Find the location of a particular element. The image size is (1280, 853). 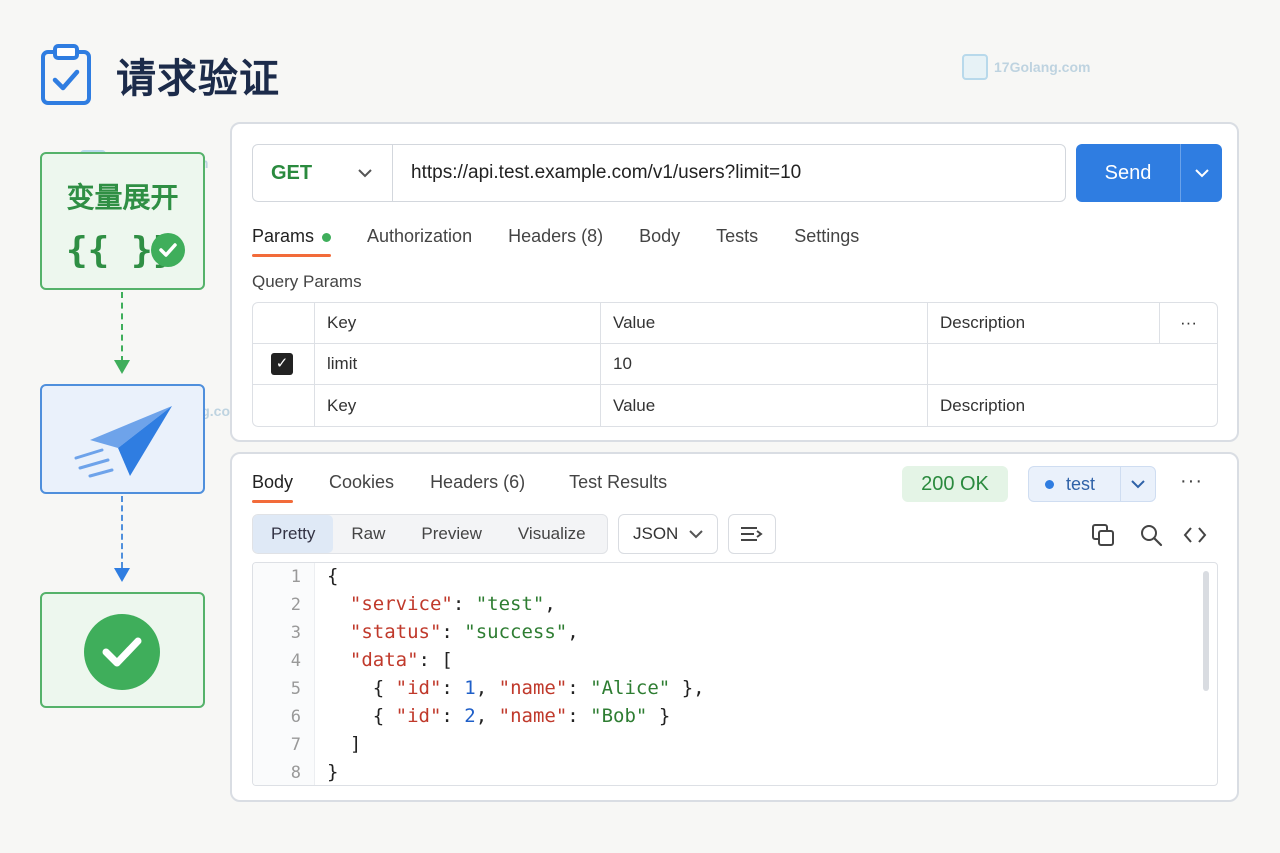

row-checkbox: ✓ is located at coordinates (284, 364).